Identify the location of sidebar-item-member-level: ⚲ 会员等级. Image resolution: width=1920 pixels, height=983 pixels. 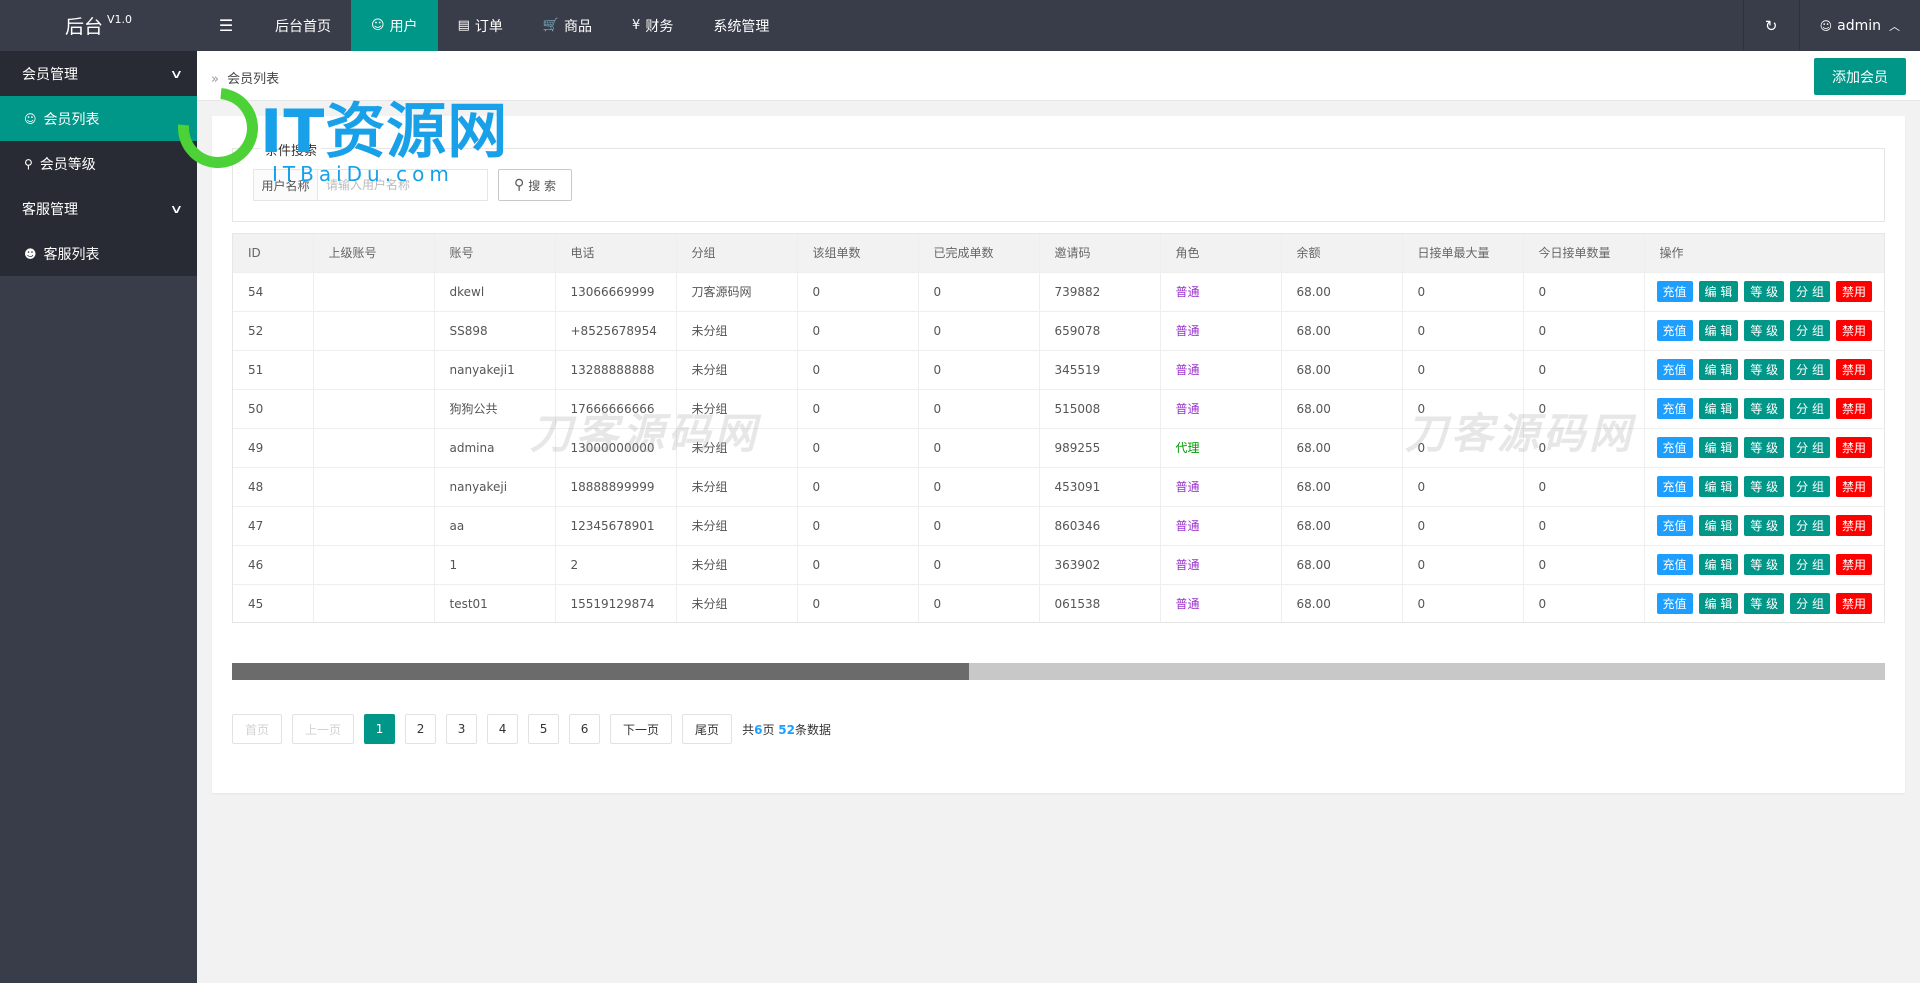
(98, 163).